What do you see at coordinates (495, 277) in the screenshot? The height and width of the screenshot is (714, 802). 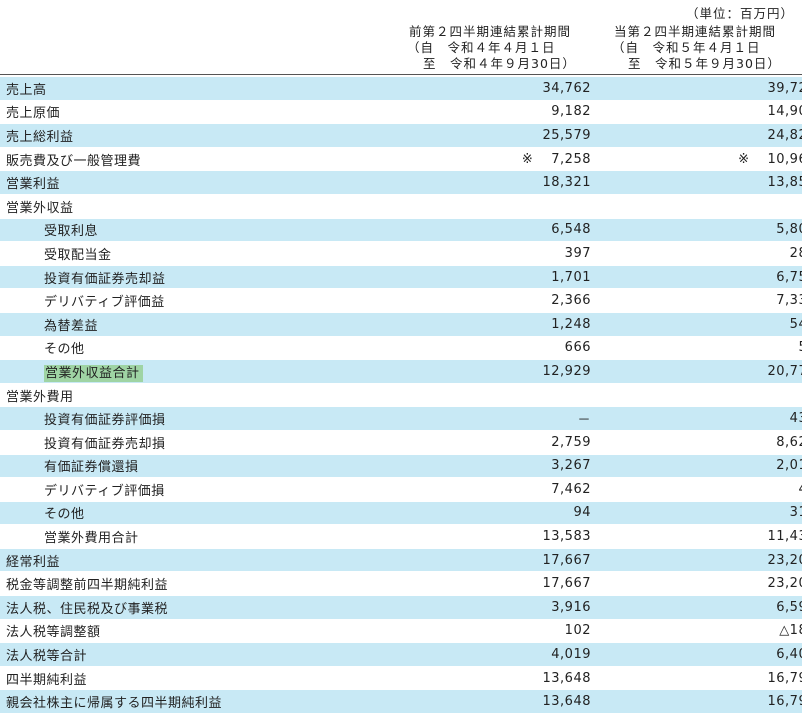 I see `value-prior-period: 1,701` at bounding box center [495, 277].